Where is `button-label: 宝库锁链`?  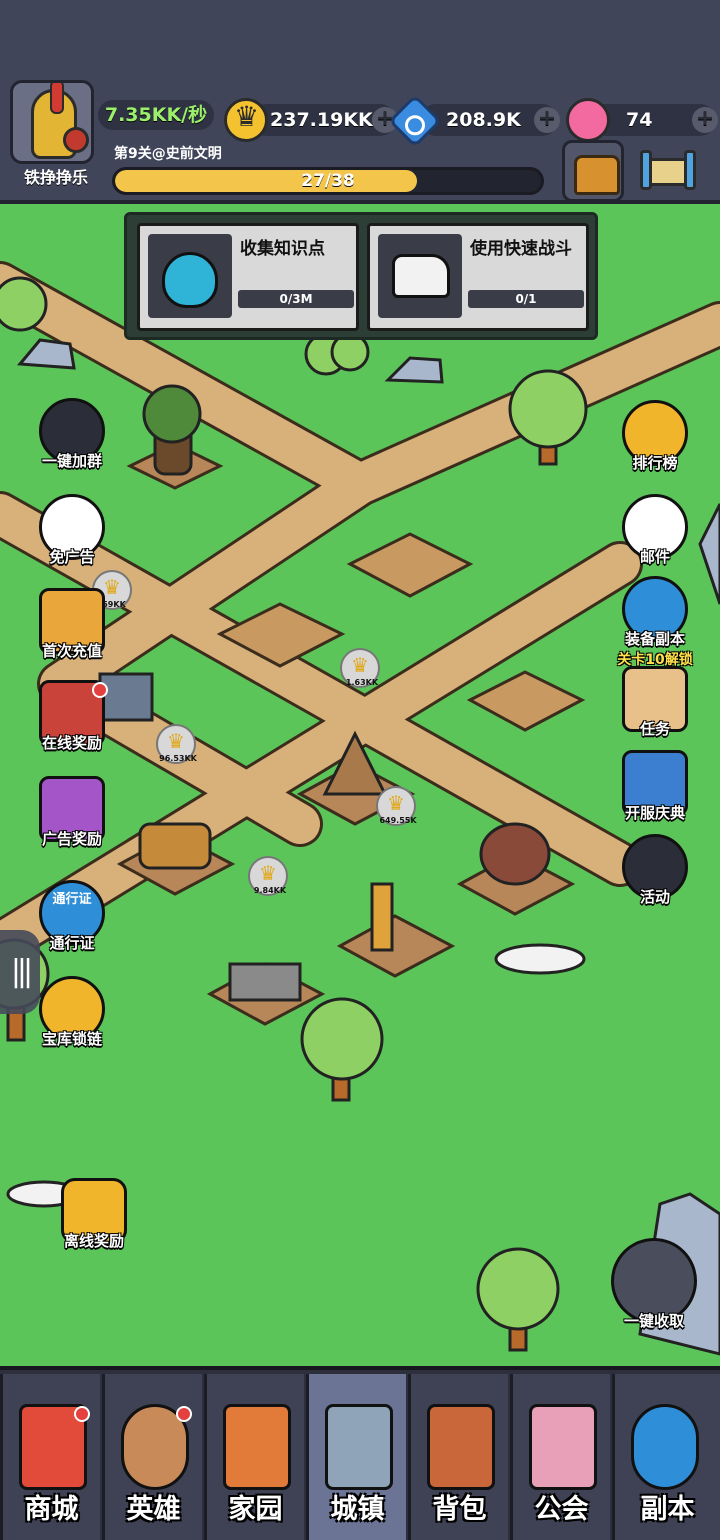
button-label: 宝库锁链 is located at coordinates (71, 1039).